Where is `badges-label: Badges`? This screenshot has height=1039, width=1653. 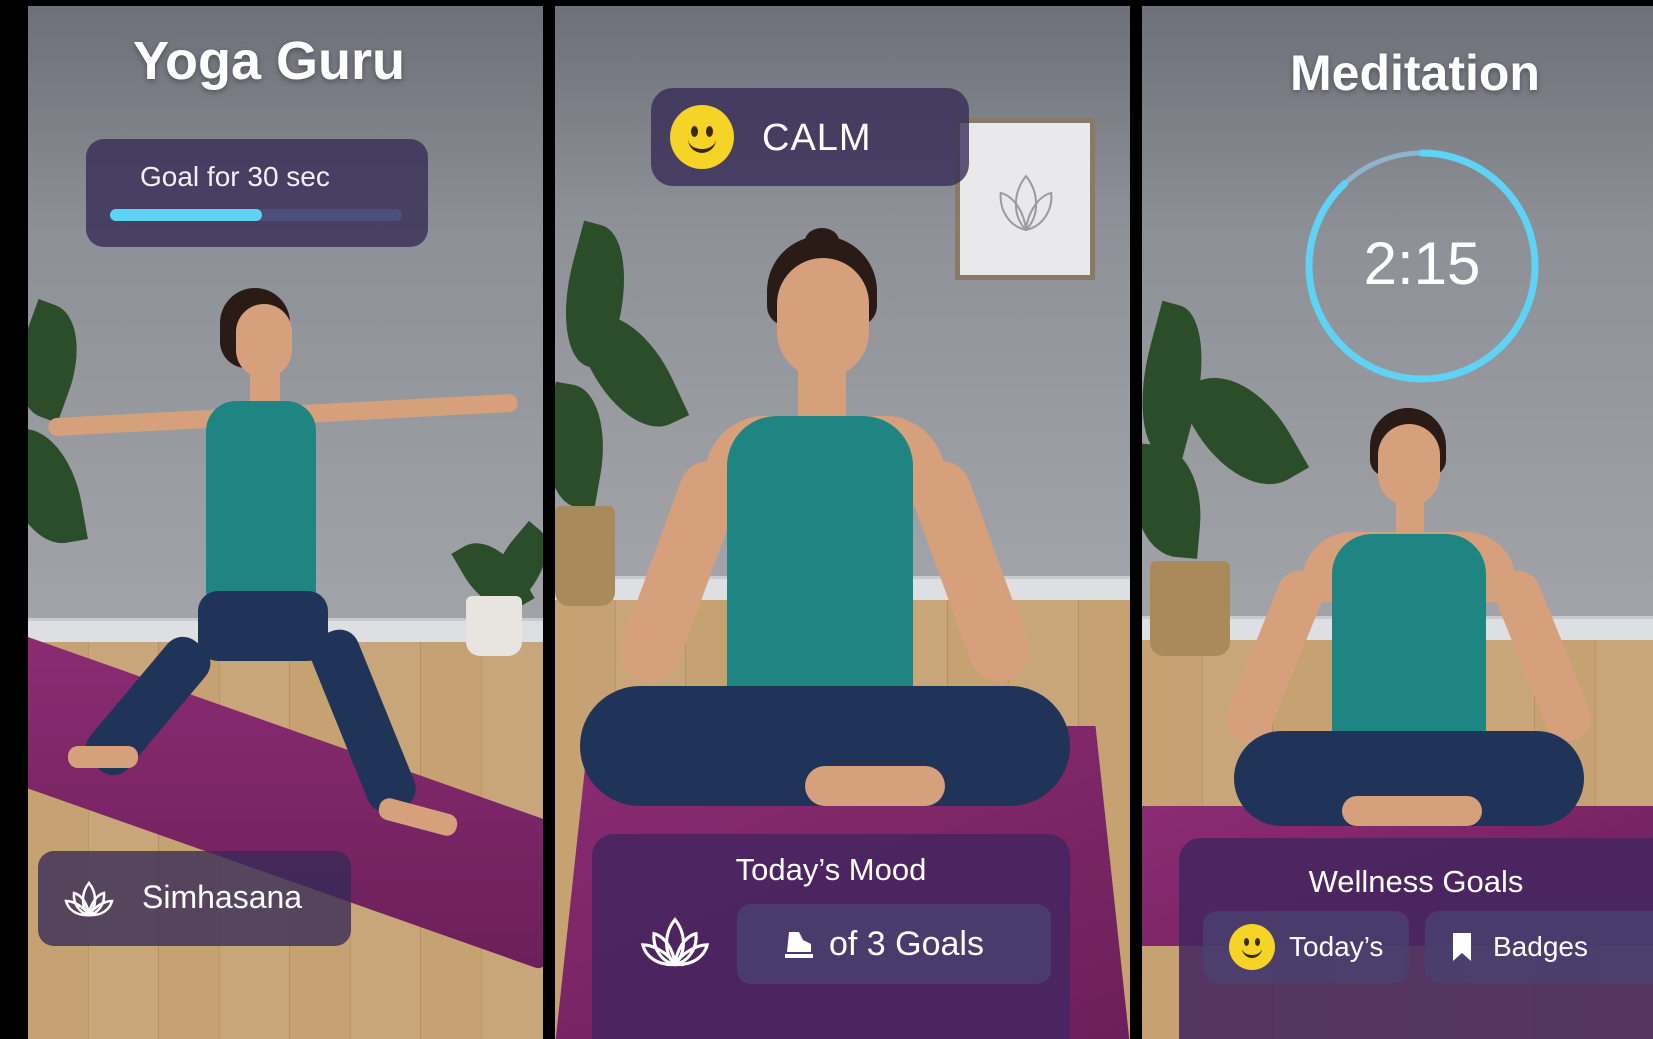 badges-label: Badges is located at coordinates (1540, 946).